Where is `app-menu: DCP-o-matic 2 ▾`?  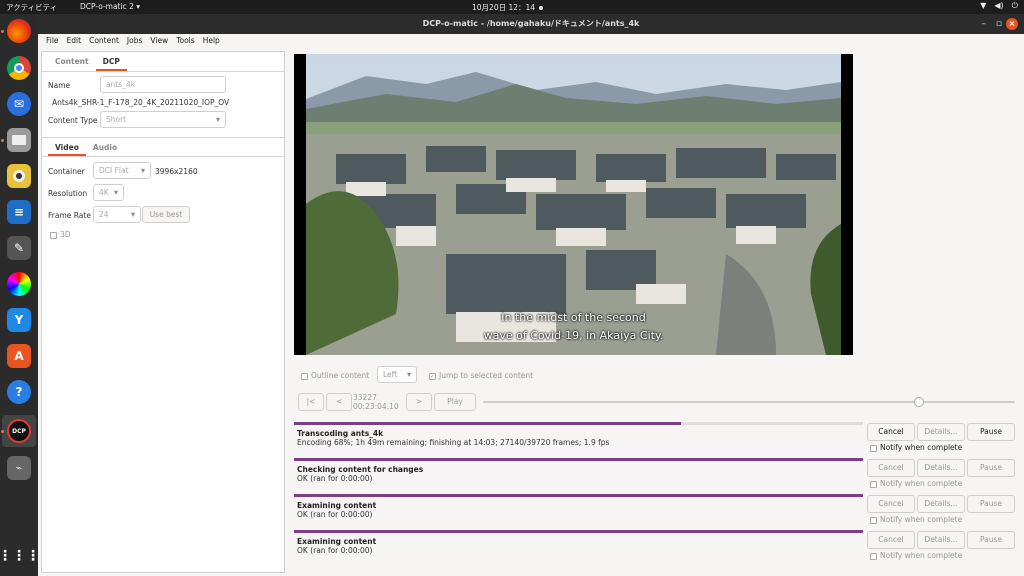 app-menu: DCP-o-matic 2 ▾ is located at coordinates (110, 6).